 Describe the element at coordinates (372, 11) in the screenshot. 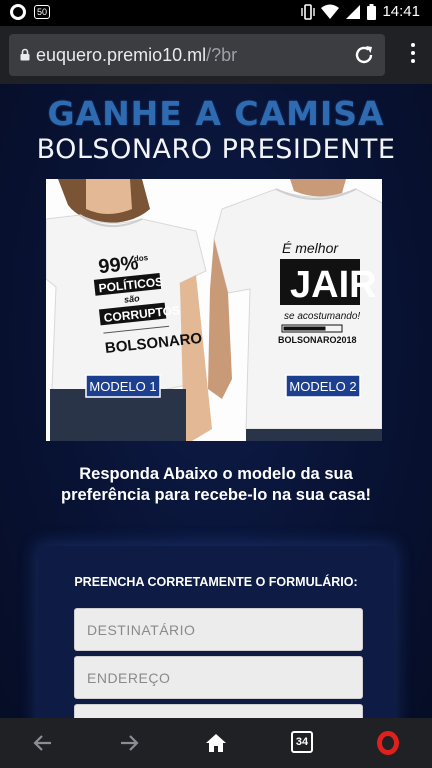

I see `battery-icon` at that location.